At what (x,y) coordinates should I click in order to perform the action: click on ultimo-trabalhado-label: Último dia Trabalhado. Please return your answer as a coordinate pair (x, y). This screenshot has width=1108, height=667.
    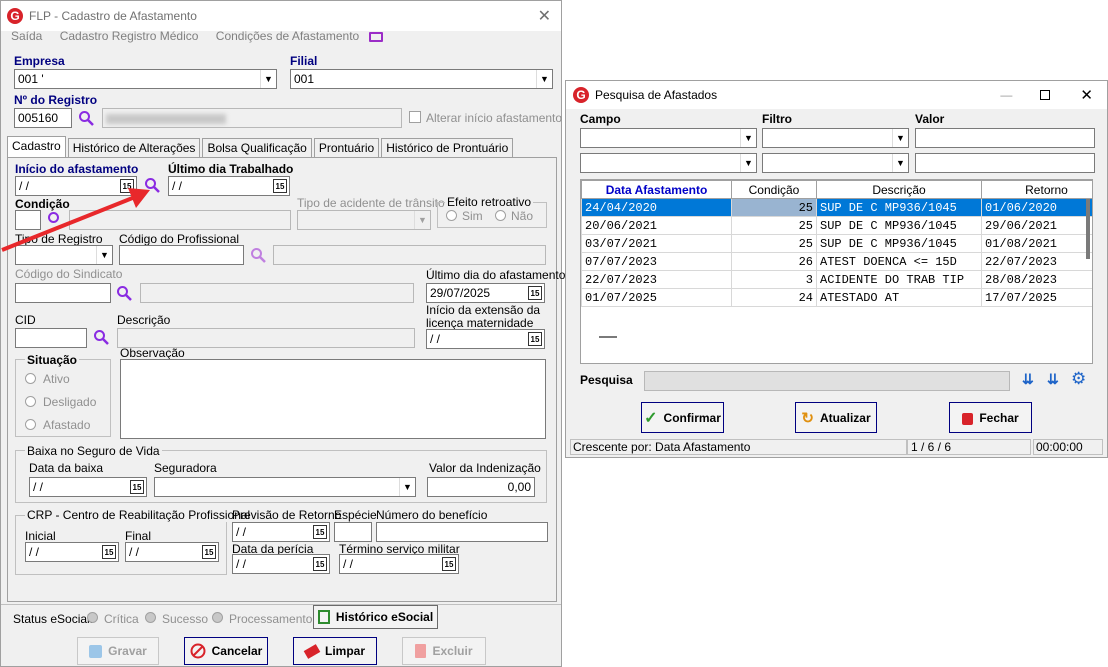
    Looking at the image, I should click on (231, 169).